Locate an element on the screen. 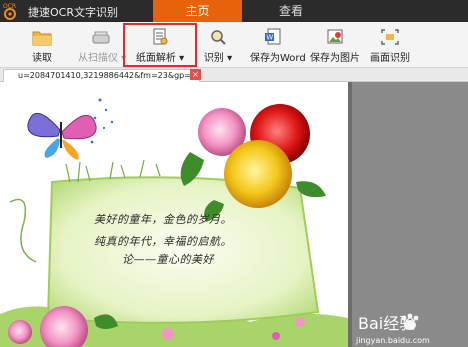  scan-label: 从扫描仪 ▾ is located at coordinates (102, 58).